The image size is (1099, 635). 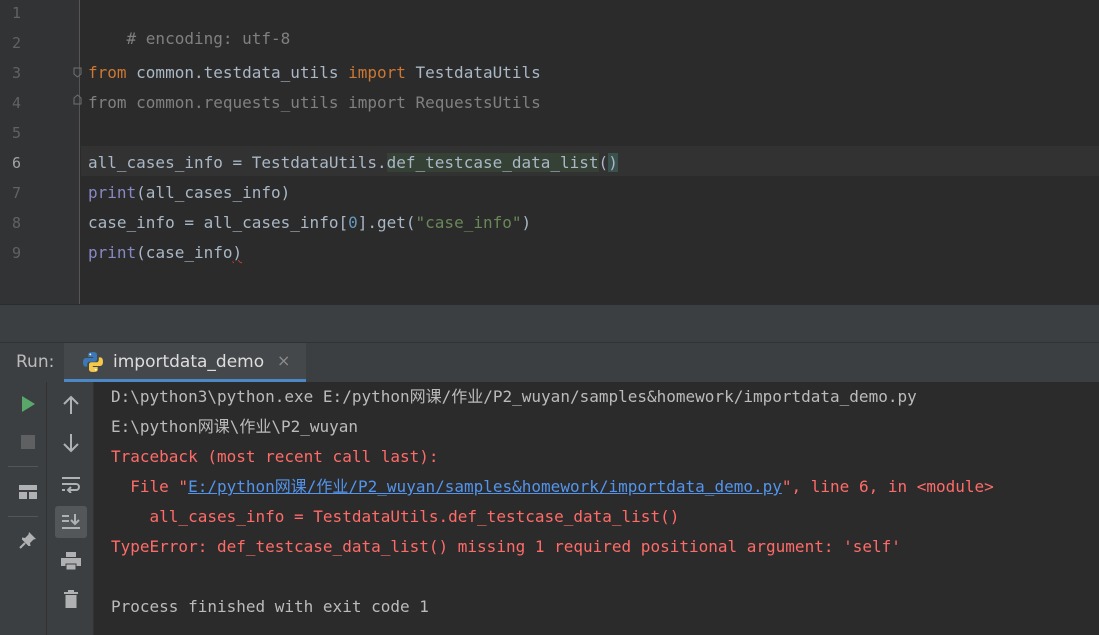 I want to click on scroll-up-icon, so click(x=71, y=404).